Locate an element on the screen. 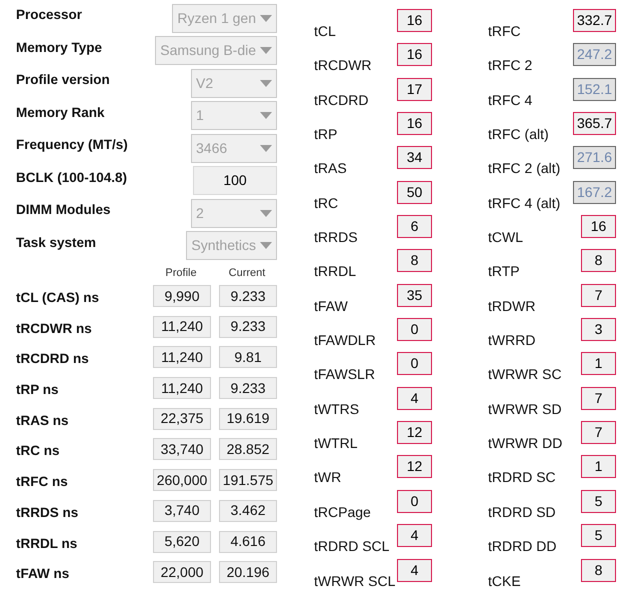 The width and height of the screenshot is (624, 598). timing-field: 3 is located at coordinates (598, 330).